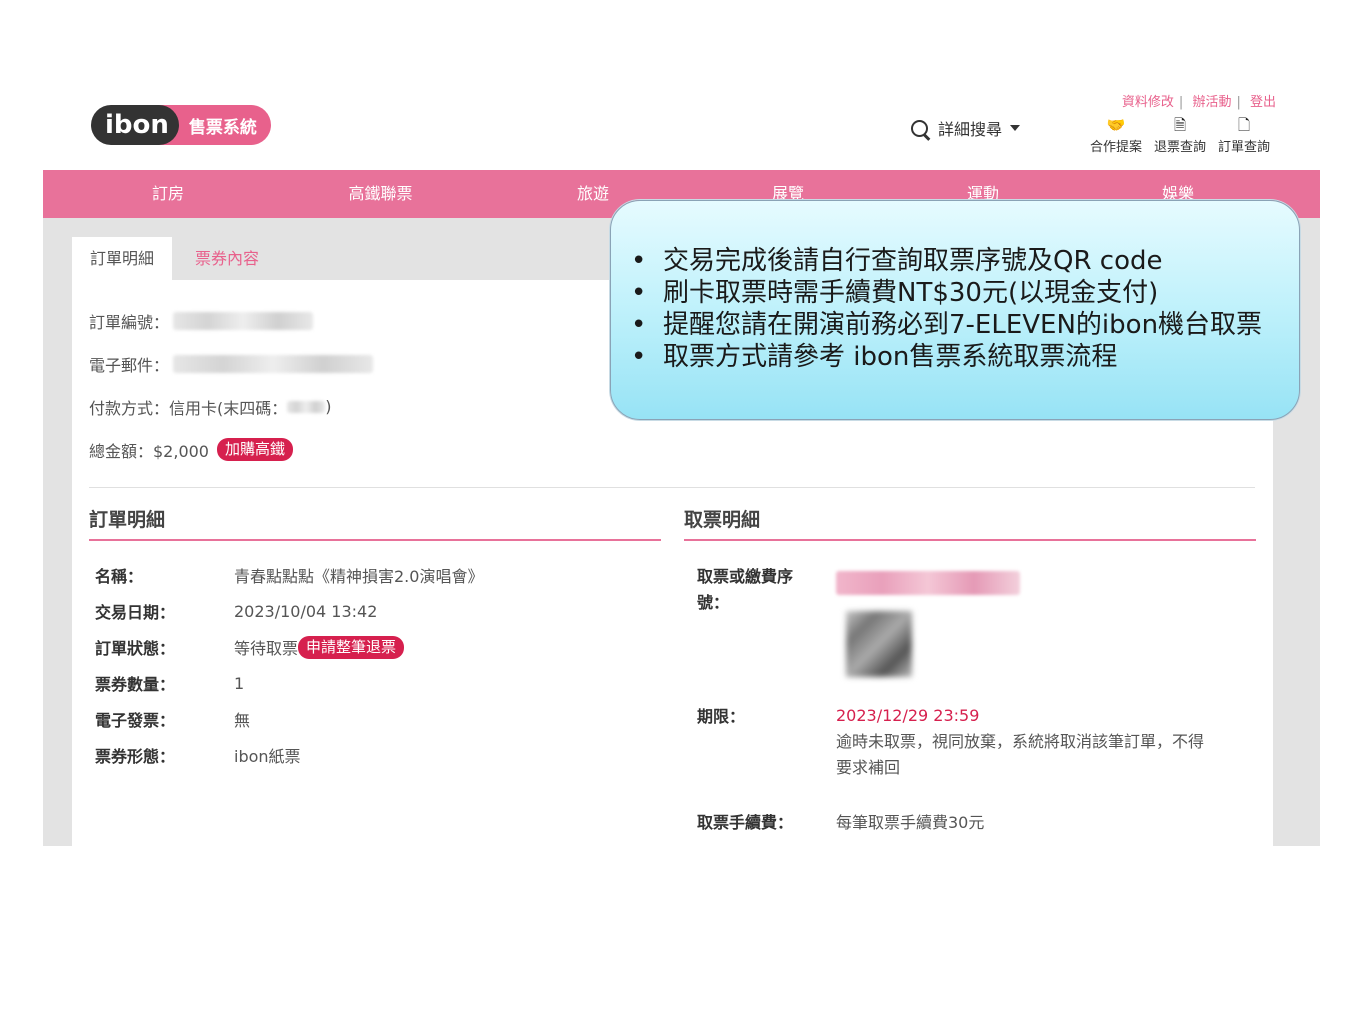  I want to click on deadline-label: 期限：, so click(721, 716).